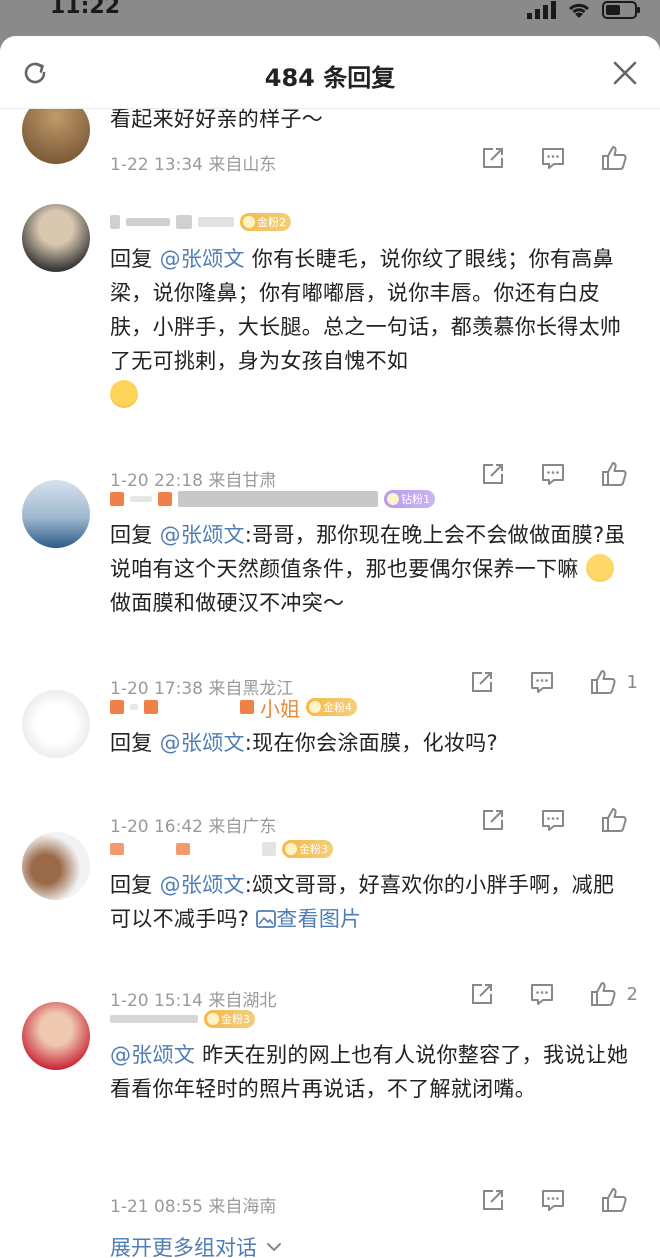  What do you see at coordinates (632, 994) in the screenshot?
I see `like-count: 2` at bounding box center [632, 994].